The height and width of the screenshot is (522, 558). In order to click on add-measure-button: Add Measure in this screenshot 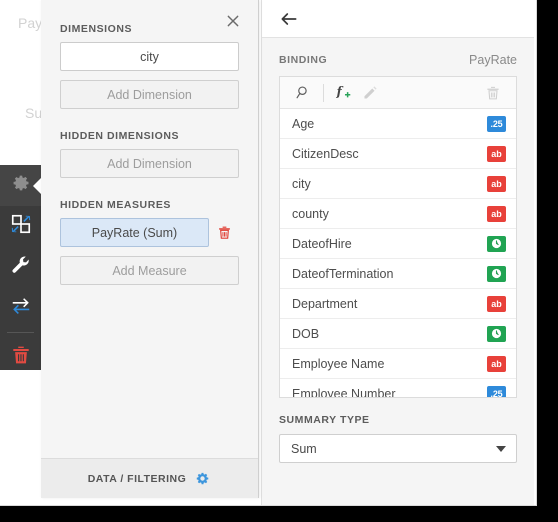, I will do `click(149, 270)`.